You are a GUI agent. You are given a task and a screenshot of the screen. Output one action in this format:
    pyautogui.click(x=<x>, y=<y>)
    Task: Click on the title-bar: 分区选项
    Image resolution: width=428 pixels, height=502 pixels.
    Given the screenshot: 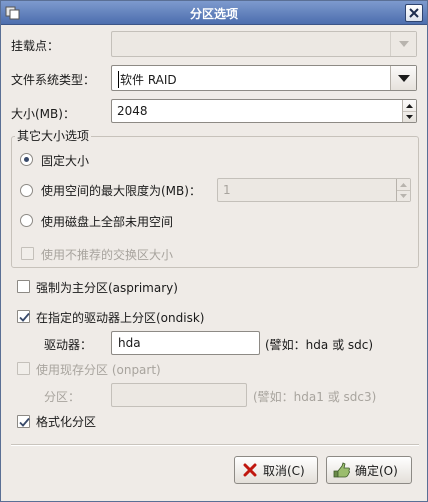 What is the action you would take?
    pyautogui.click(x=214, y=13)
    